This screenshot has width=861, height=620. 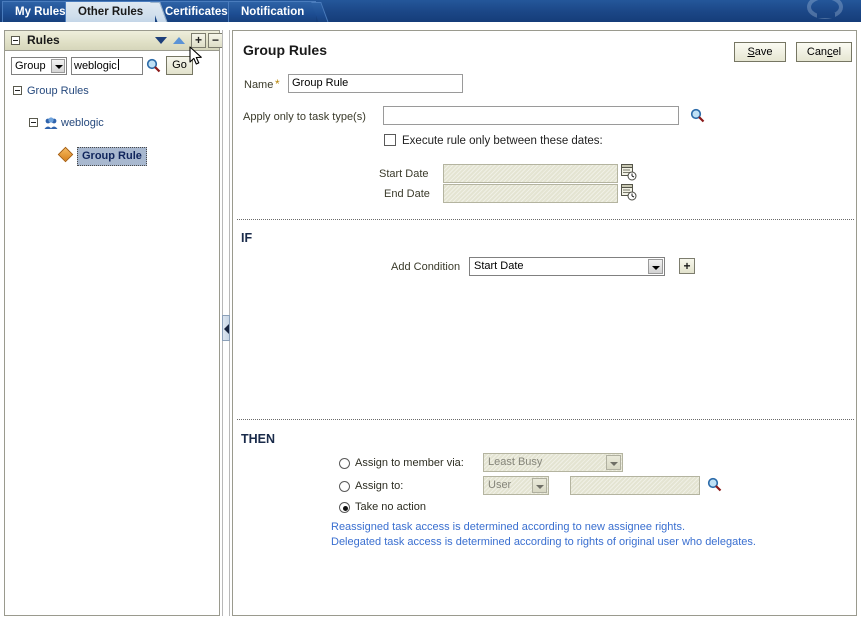 I want to click on panel-splitter, so click(x=226, y=323).